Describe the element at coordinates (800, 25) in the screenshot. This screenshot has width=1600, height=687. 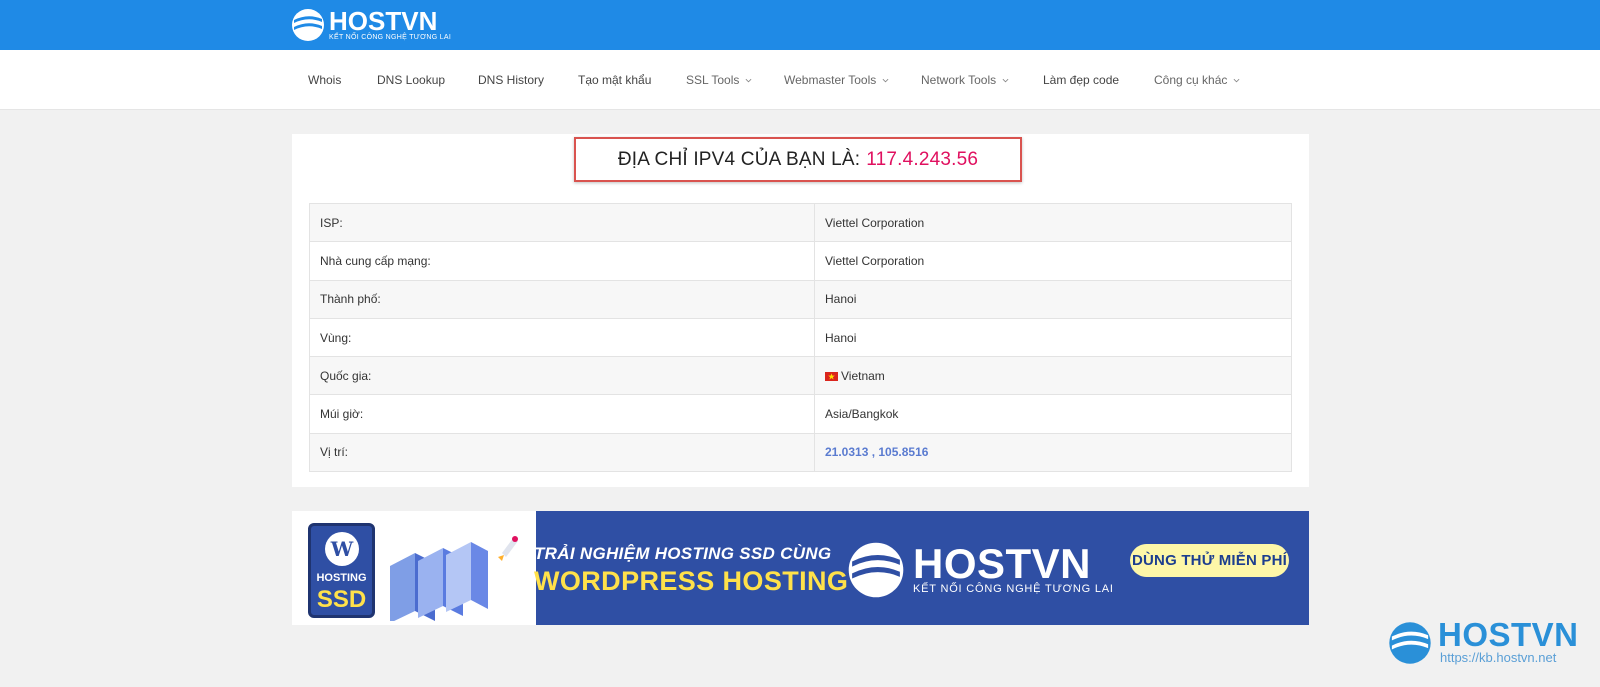
I see `top-header-bar: HOSTVN KẾT NỐI CÔNG NGHỆ TƯƠNG LAI` at that location.